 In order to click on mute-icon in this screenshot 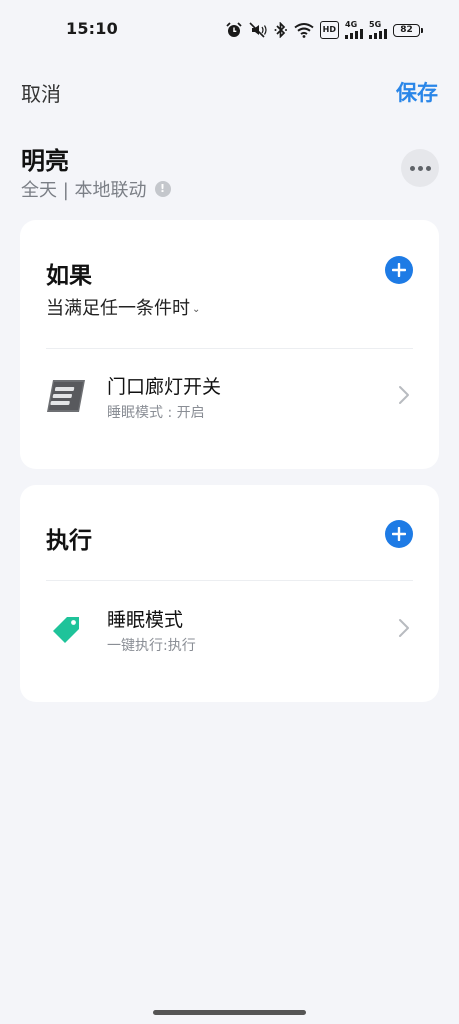, I will do `click(258, 30)`.